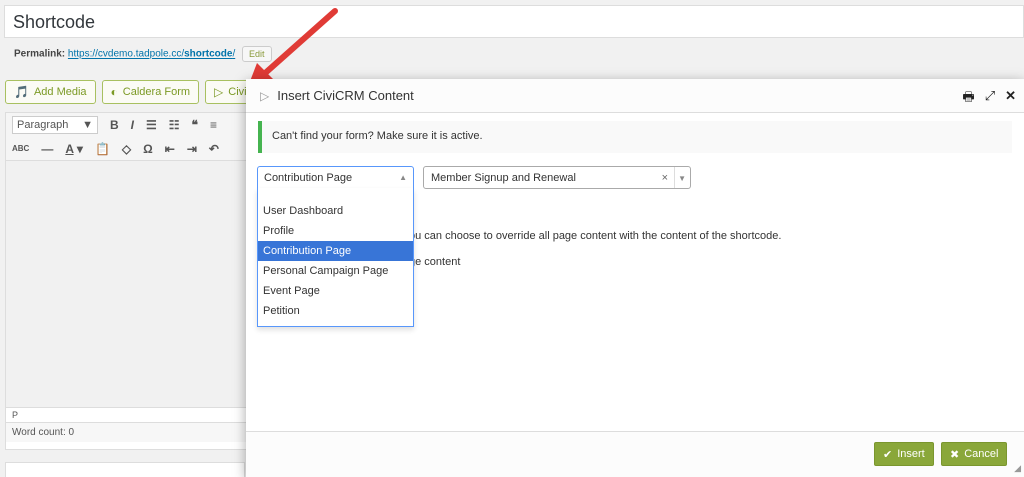  What do you see at coordinates (665, 178) in the screenshot?
I see `clear-icon: ×` at bounding box center [665, 178].